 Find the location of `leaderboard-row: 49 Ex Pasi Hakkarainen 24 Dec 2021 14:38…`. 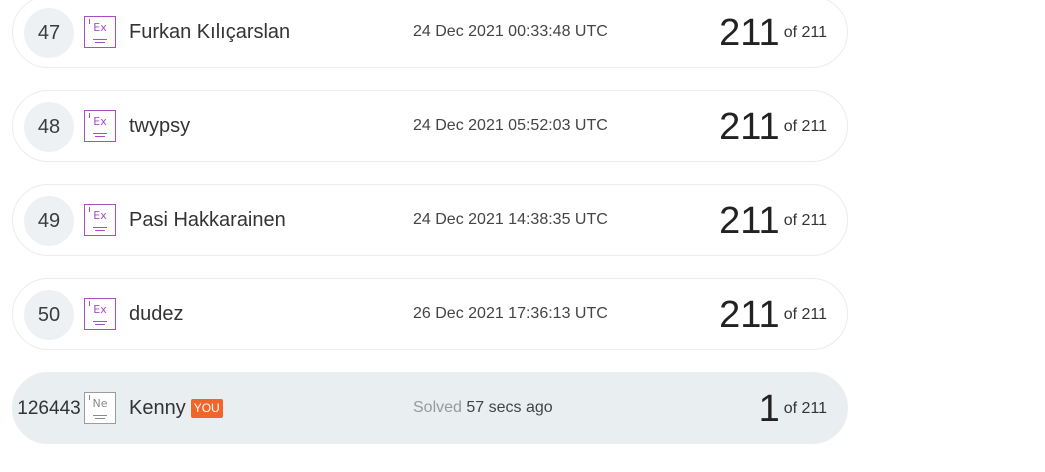

leaderboard-row: 49 Ex Pasi Hakkarainen 24 Dec 2021 14:38… is located at coordinates (430, 220).